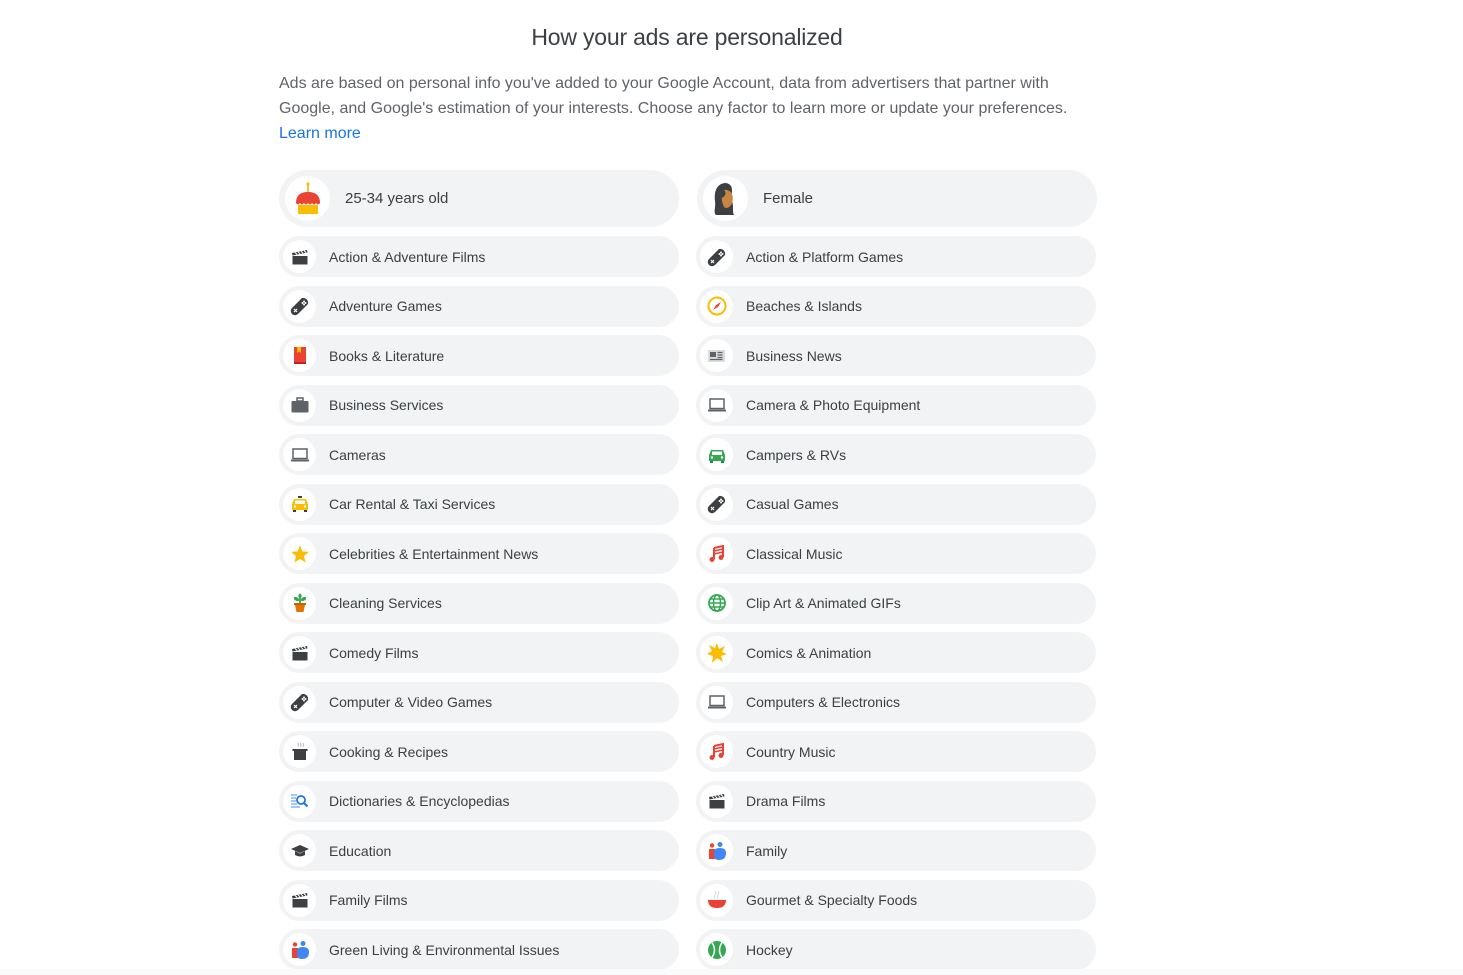  Describe the element at coordinates (386, 405) in the screenshot. I see `interest-label: Business Services` at that location.